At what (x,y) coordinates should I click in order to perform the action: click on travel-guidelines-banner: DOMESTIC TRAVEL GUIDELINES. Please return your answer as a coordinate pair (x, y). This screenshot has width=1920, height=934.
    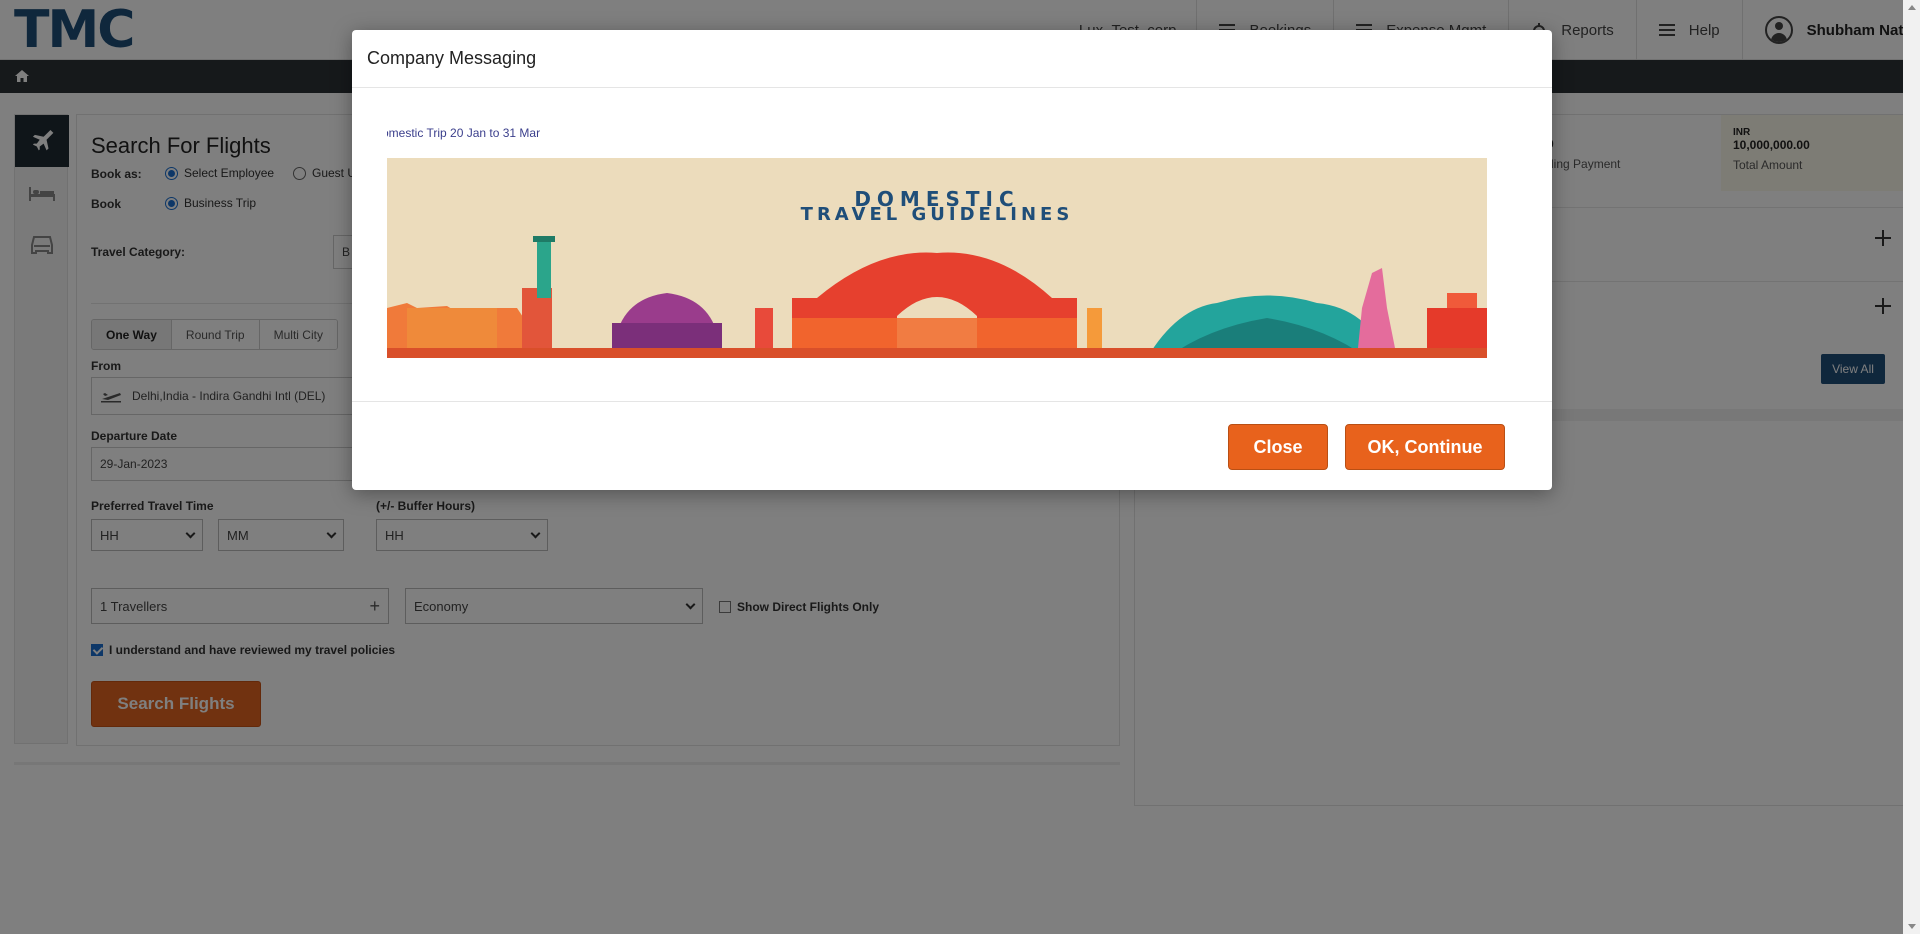
    Looking at the image, I should click on (937, 258).